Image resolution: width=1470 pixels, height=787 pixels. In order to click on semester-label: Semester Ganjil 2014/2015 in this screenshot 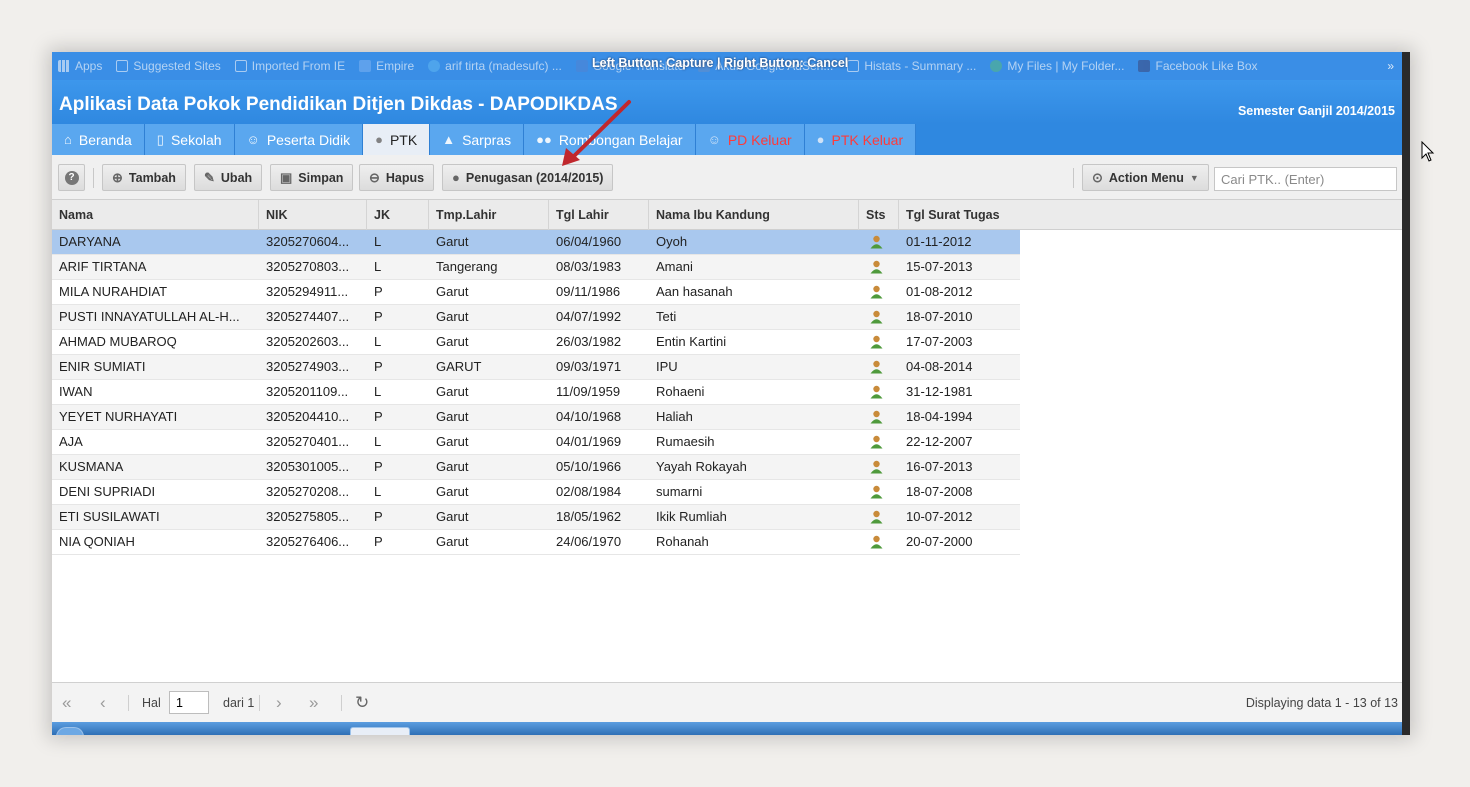, I will do `click(1316, 111)`.